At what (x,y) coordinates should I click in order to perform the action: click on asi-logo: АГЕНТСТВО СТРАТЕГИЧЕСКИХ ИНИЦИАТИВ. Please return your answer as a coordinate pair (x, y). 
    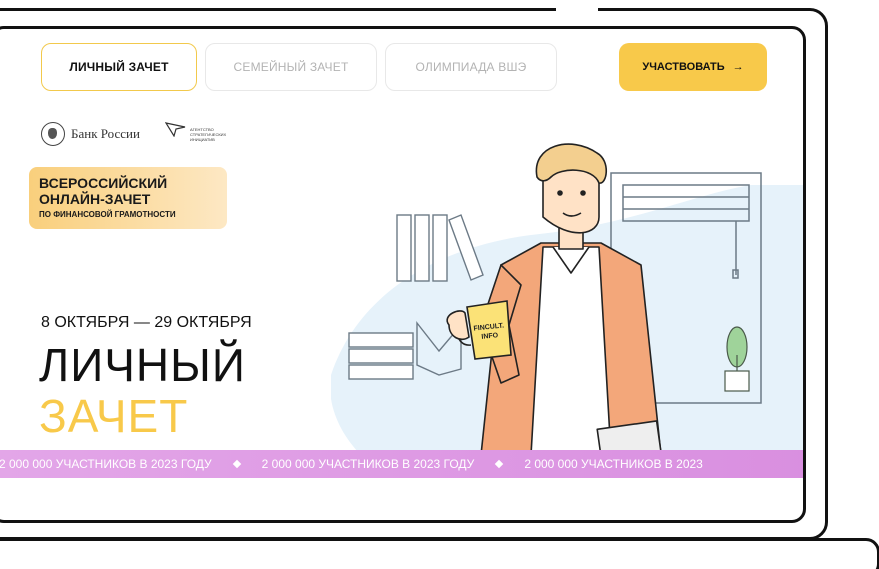
    Looking at the image, I should click on (195, 131).